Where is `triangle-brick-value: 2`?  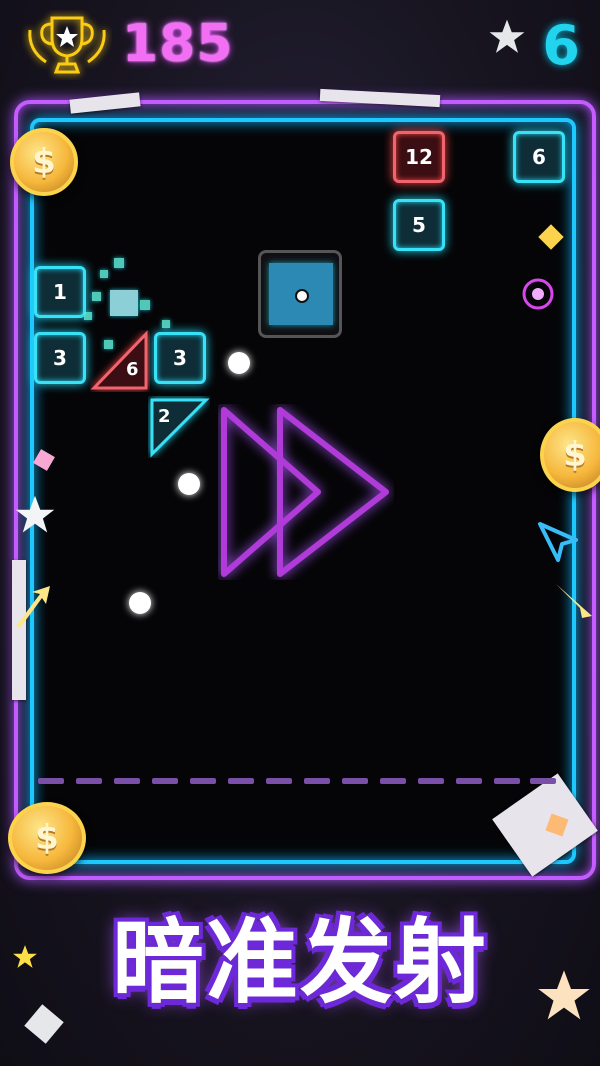
triangle-brick-value: 2 is located at coordinates (164, 416).